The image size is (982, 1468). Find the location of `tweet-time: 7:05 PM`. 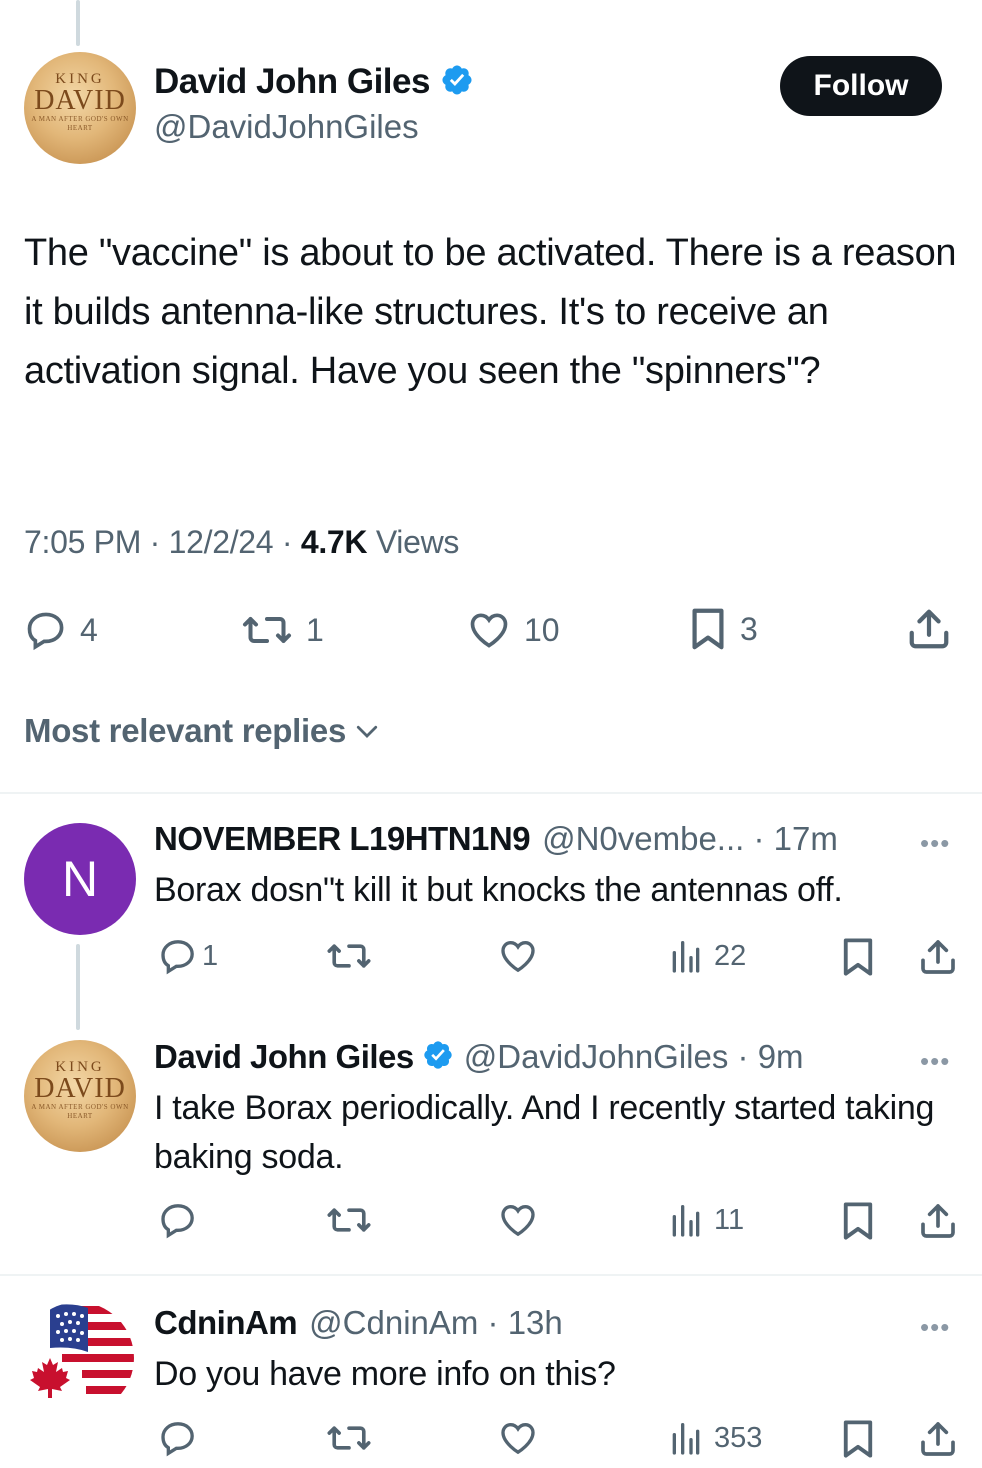

tweet-time: 7:05 PM is located at coordinates (82, 542).